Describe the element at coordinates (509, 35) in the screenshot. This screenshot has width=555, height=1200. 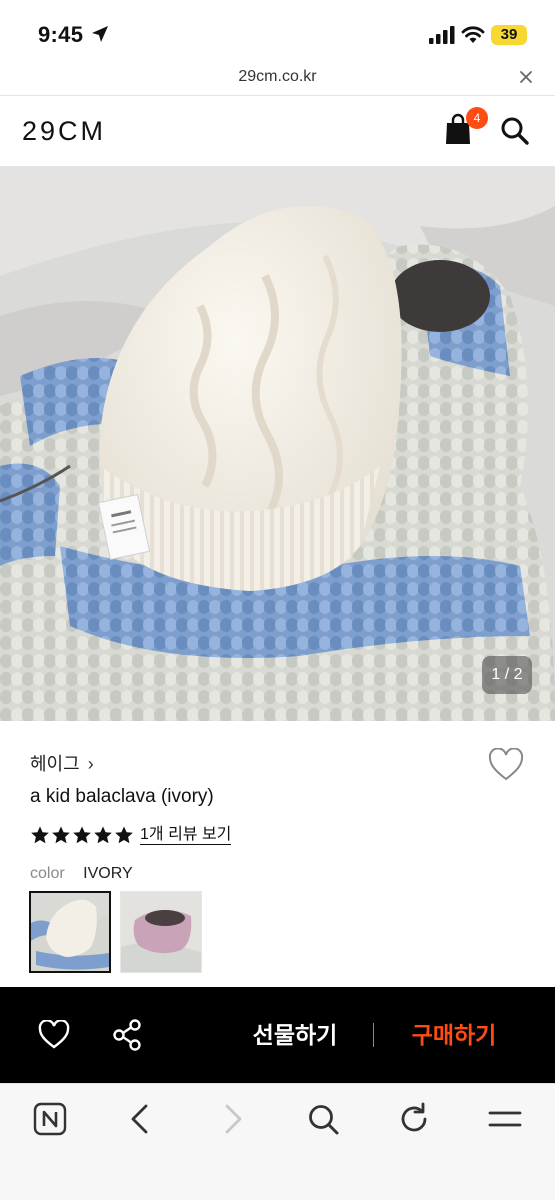
I see `battery-indicator: 39` at that location.